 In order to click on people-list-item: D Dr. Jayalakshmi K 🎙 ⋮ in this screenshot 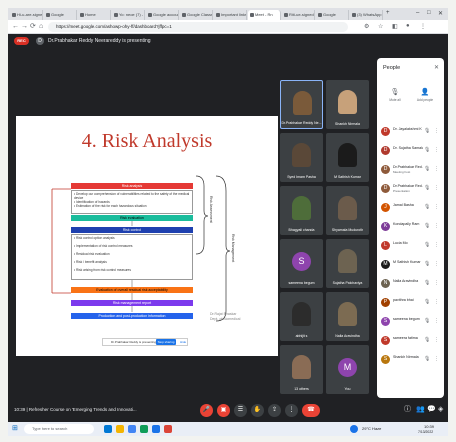, I will do `click(410, 131)`.